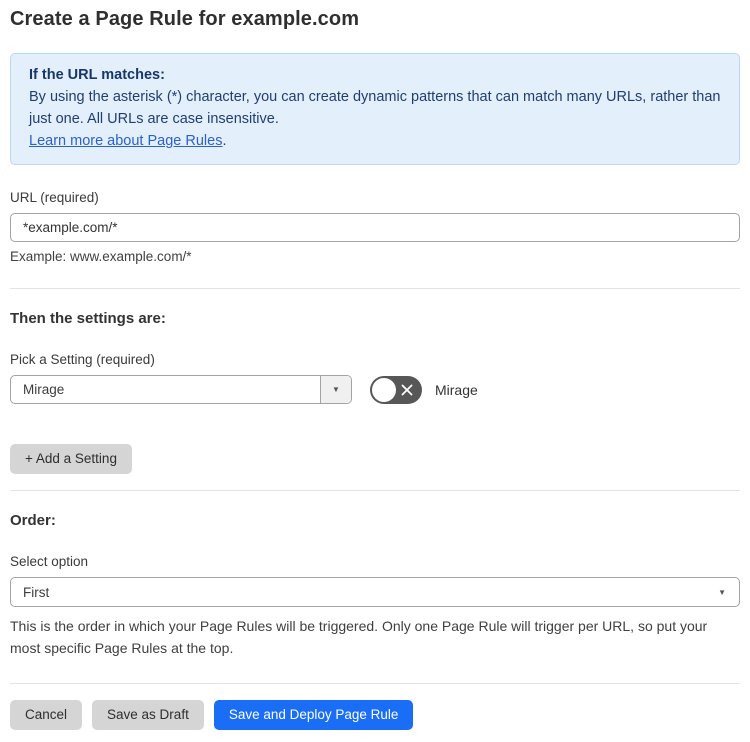 This screenshot has width=750, height=742. I want to click on setting-select-value: Mirage, so click(44, 389).